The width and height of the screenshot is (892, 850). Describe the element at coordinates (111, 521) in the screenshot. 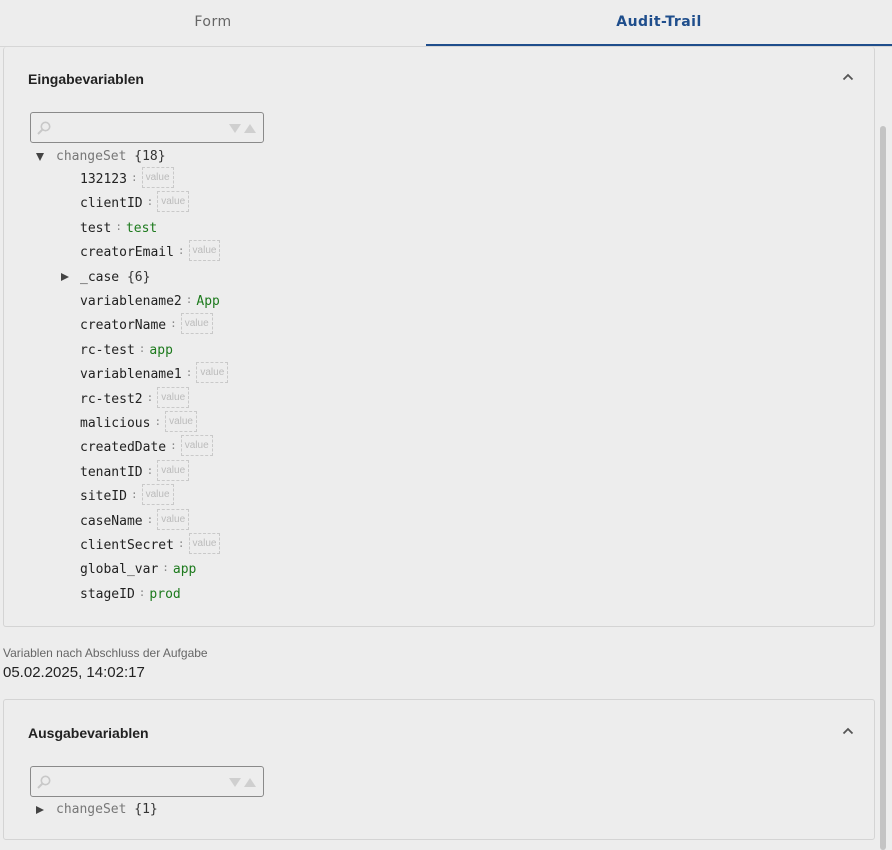

I see `tree-key: caseName` at that location.